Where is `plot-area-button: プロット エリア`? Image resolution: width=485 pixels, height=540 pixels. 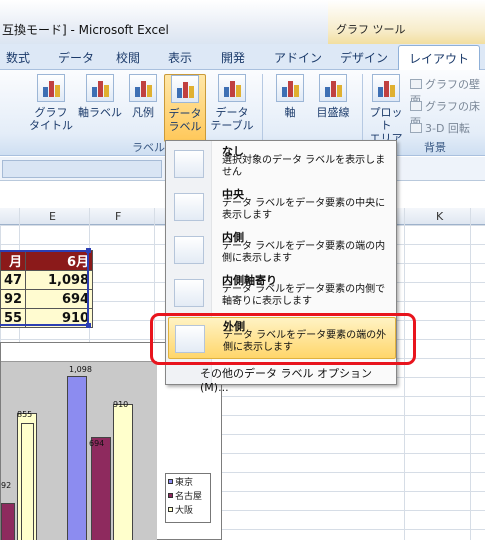 plot-area-button: プロット エリア is located at coordinates (386, 109).